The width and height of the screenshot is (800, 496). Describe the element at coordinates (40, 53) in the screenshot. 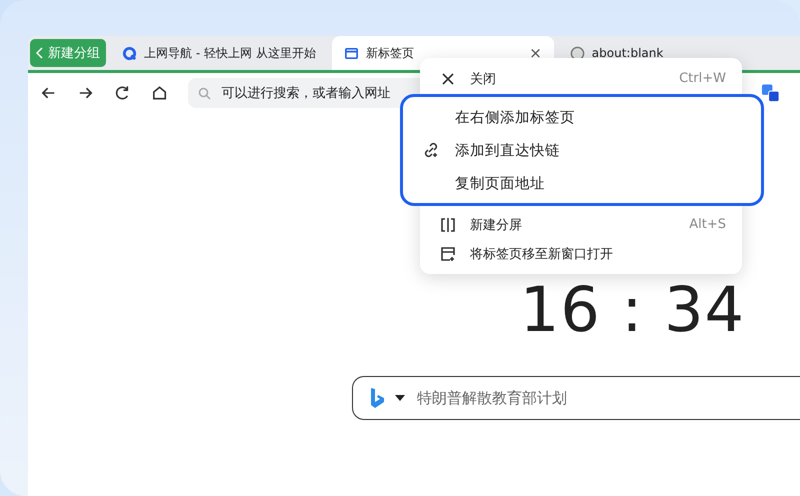

I see `chevron-left-icon` at that location.